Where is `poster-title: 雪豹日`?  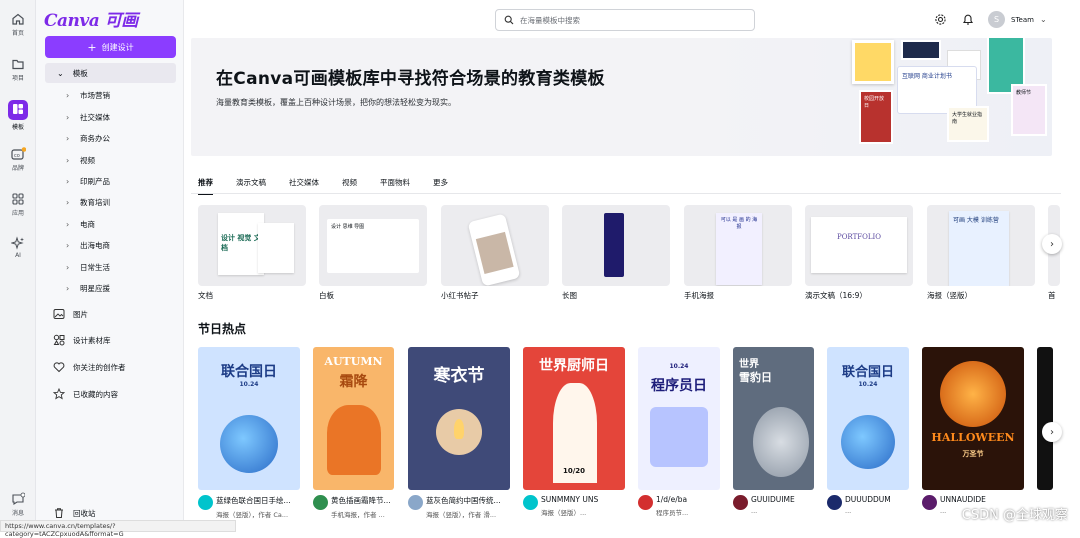 poster-title: 雪豹日 is located at coordinates (755, 377).